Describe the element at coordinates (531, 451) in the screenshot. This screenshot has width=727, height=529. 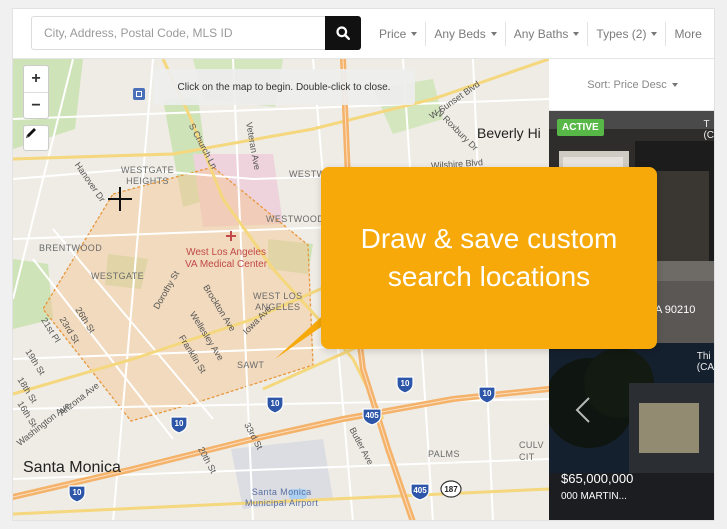
I see `map-label-culver-city: CULV CIT` at that location.